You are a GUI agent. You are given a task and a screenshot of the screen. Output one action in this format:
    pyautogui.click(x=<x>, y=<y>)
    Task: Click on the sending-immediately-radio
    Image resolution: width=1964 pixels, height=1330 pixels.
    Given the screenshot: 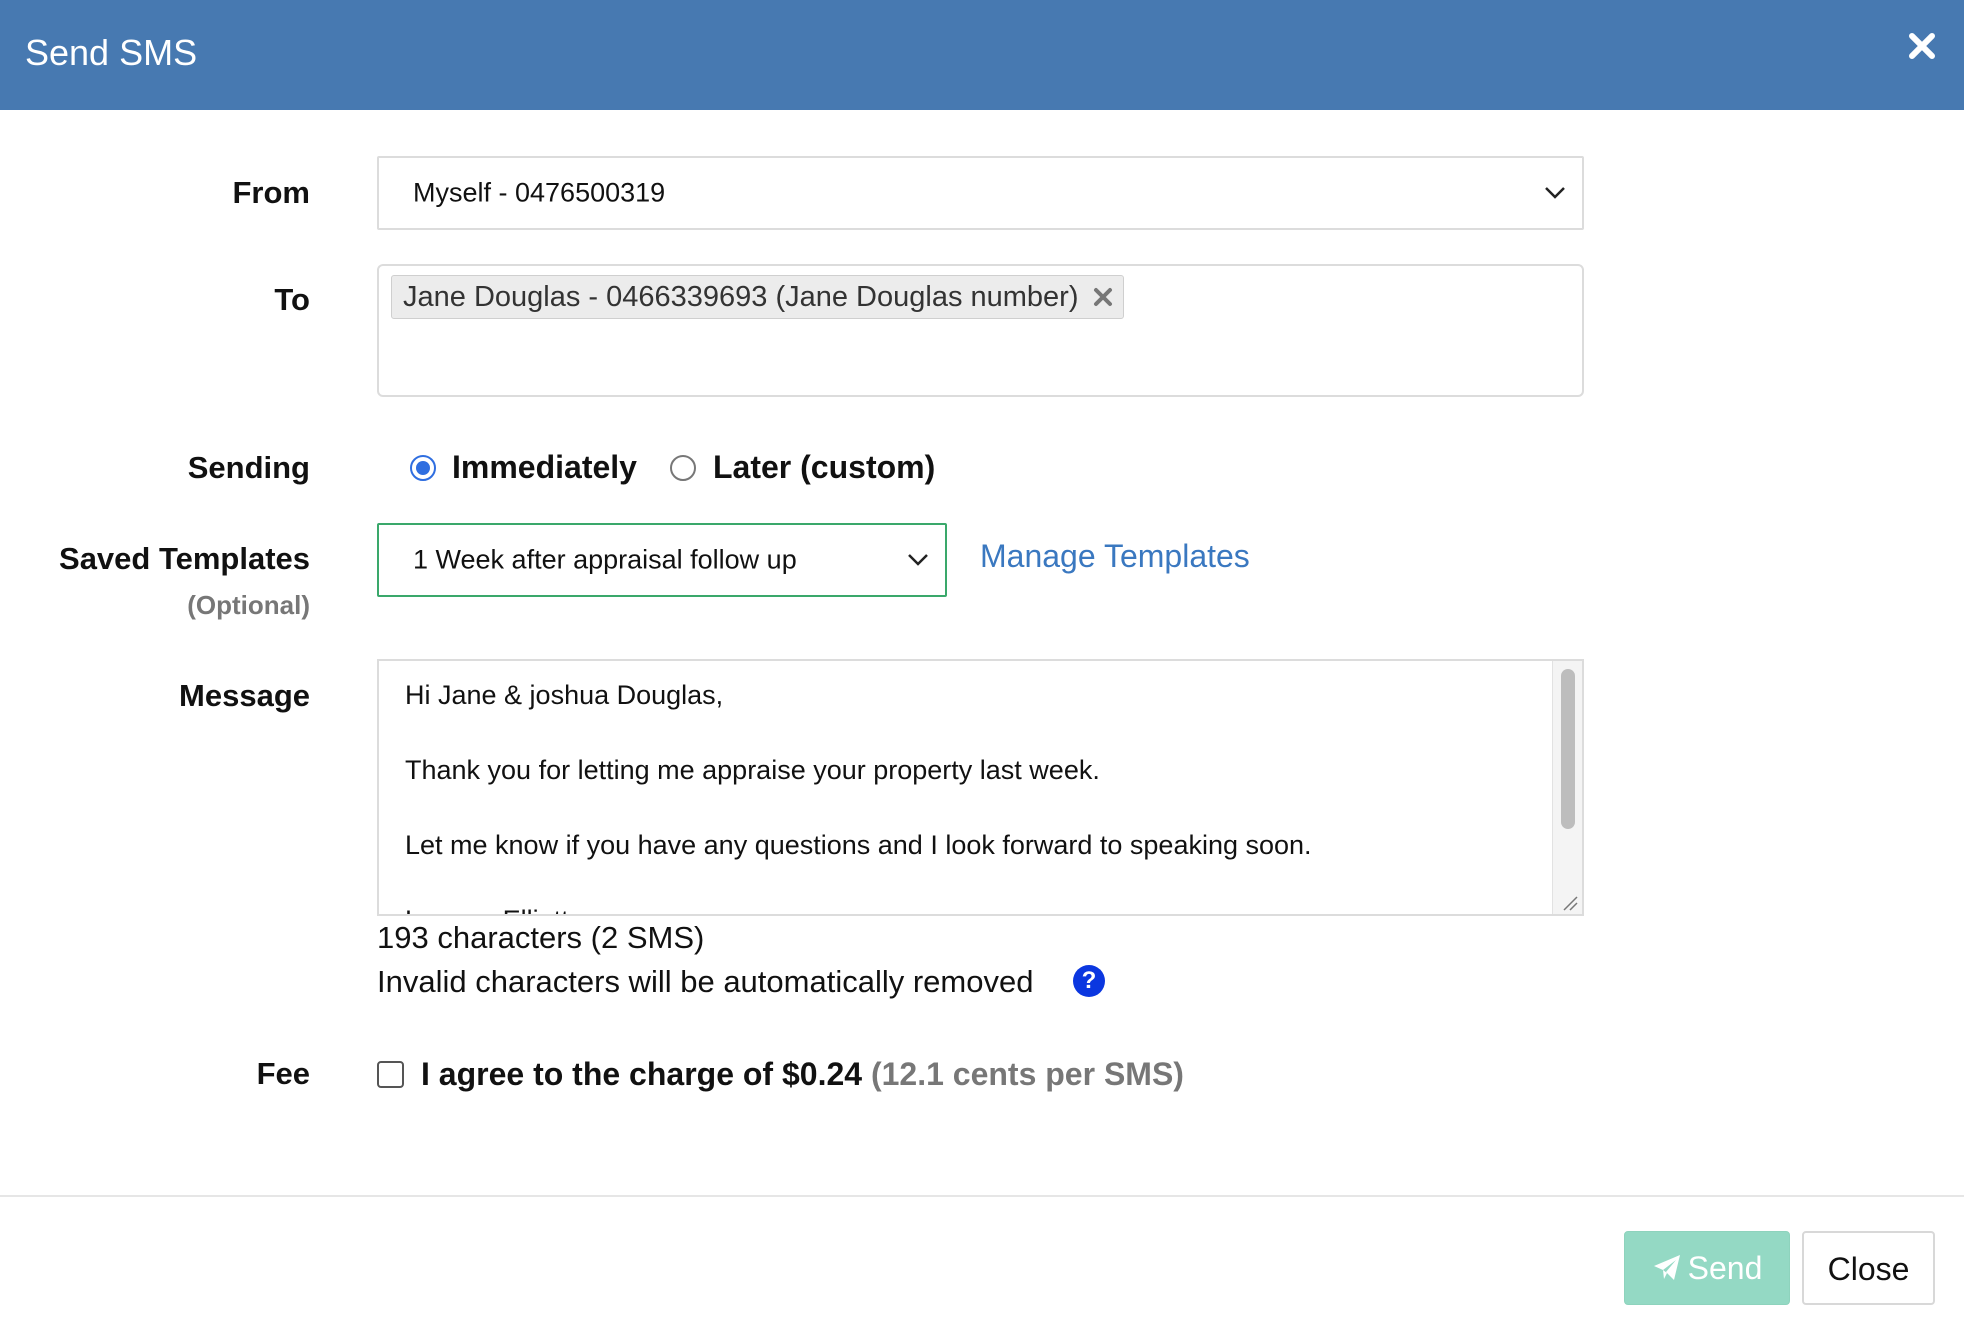 What is the action you would take?
    pyautogui.click(x=423, y=468)
    